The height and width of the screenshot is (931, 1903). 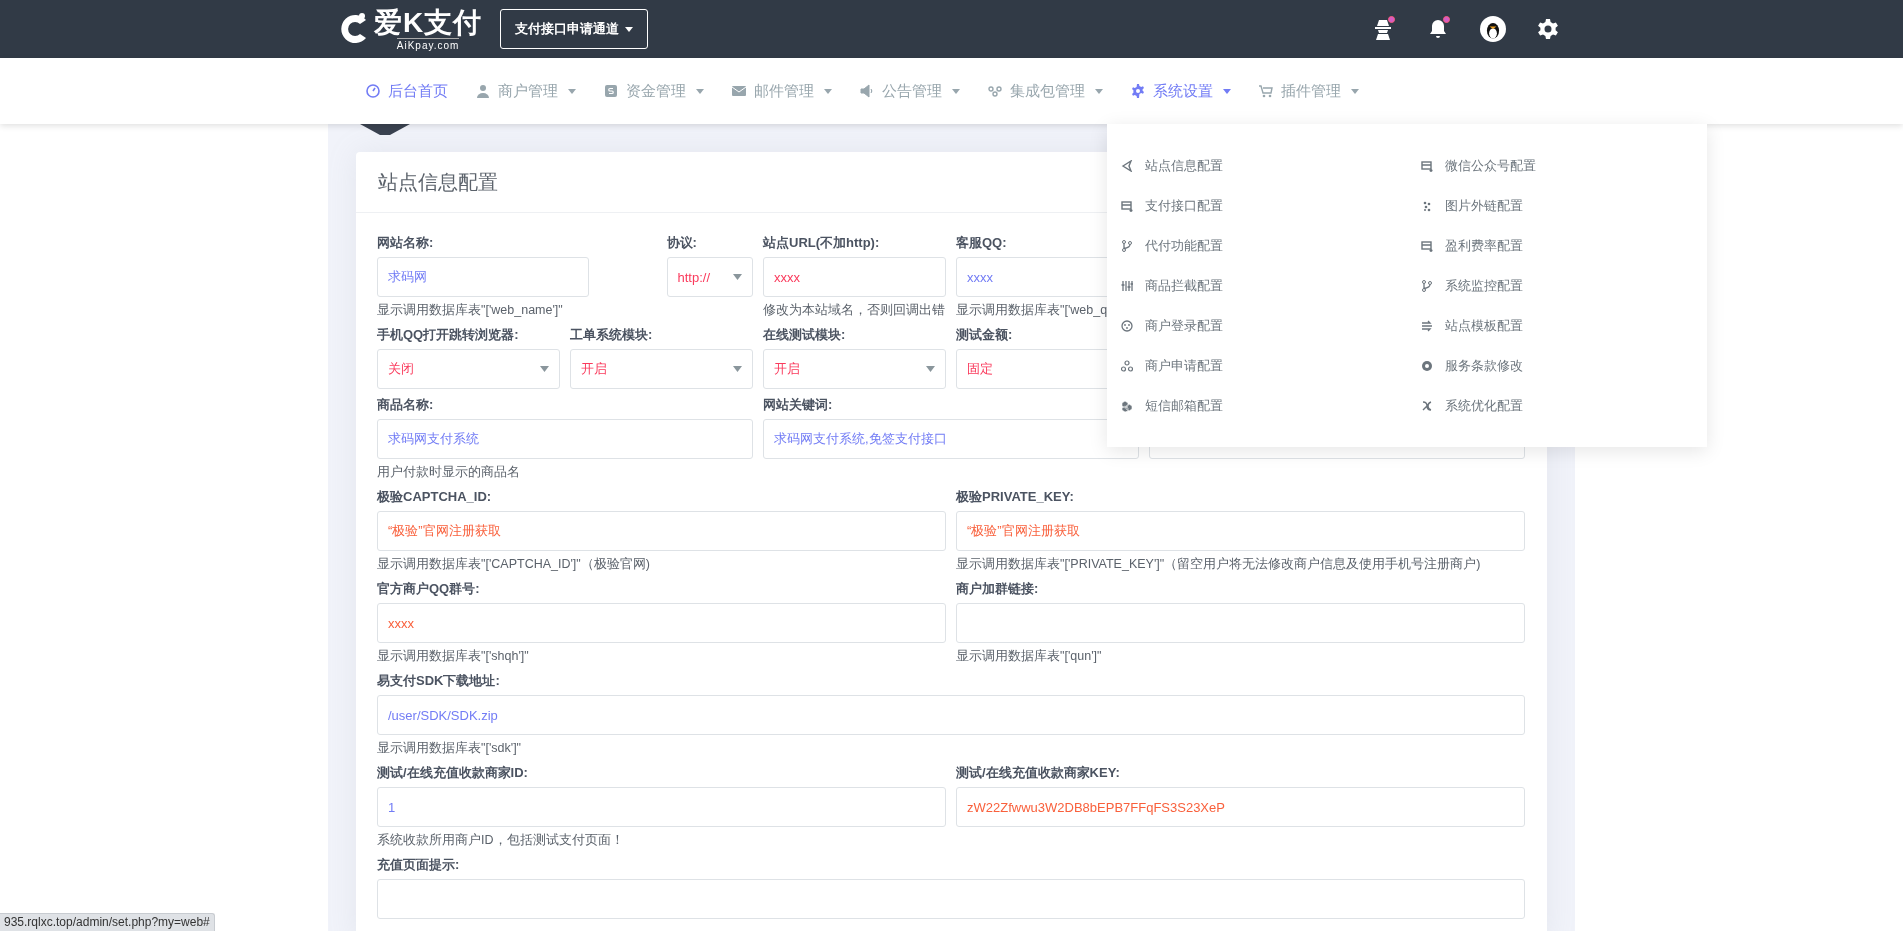 I want to click on field-label: 站点URL(不加http):, so click(x=821, y=242).